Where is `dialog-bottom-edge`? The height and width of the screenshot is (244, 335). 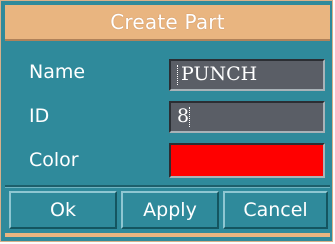
dialog-bottom-edge is located at coordinates (167, 235).